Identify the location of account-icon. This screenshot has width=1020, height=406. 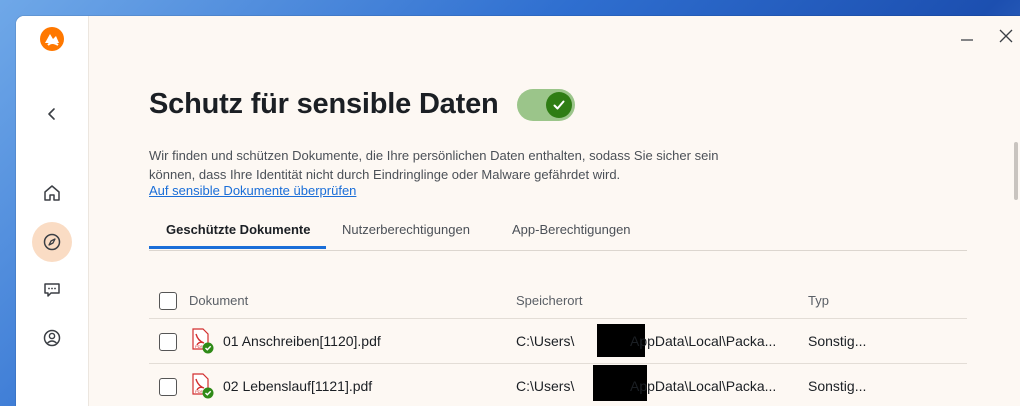
(52, 338).